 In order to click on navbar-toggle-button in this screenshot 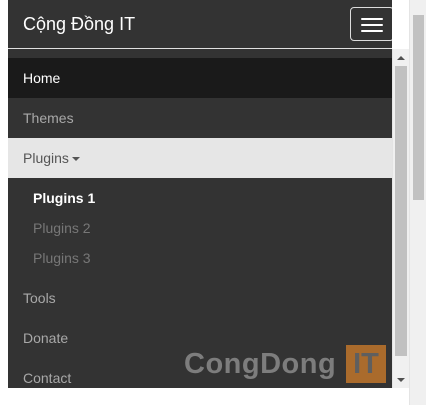, I will do `click(371, 24)`.